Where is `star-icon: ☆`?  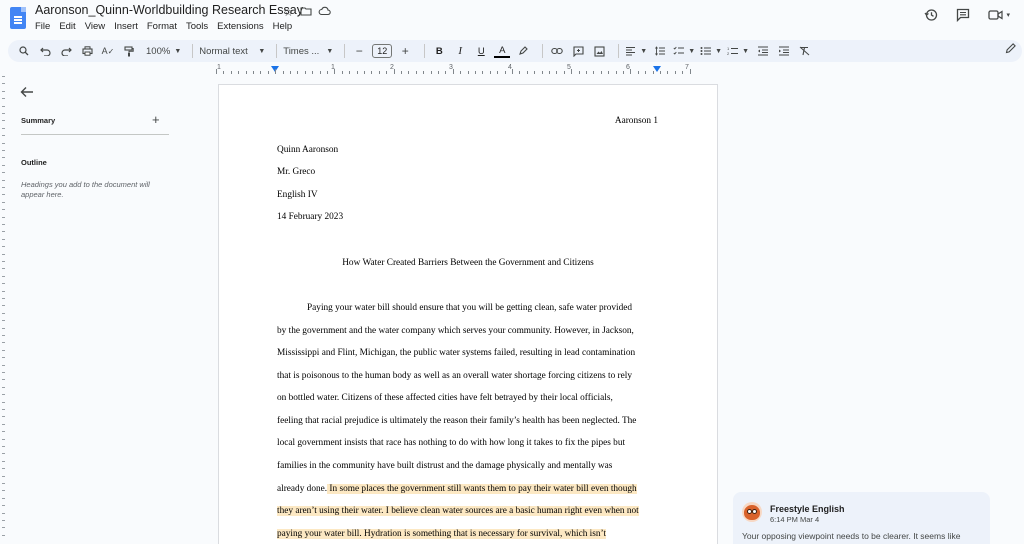
star-icon: ☆ is located at coordinates (288, 12).